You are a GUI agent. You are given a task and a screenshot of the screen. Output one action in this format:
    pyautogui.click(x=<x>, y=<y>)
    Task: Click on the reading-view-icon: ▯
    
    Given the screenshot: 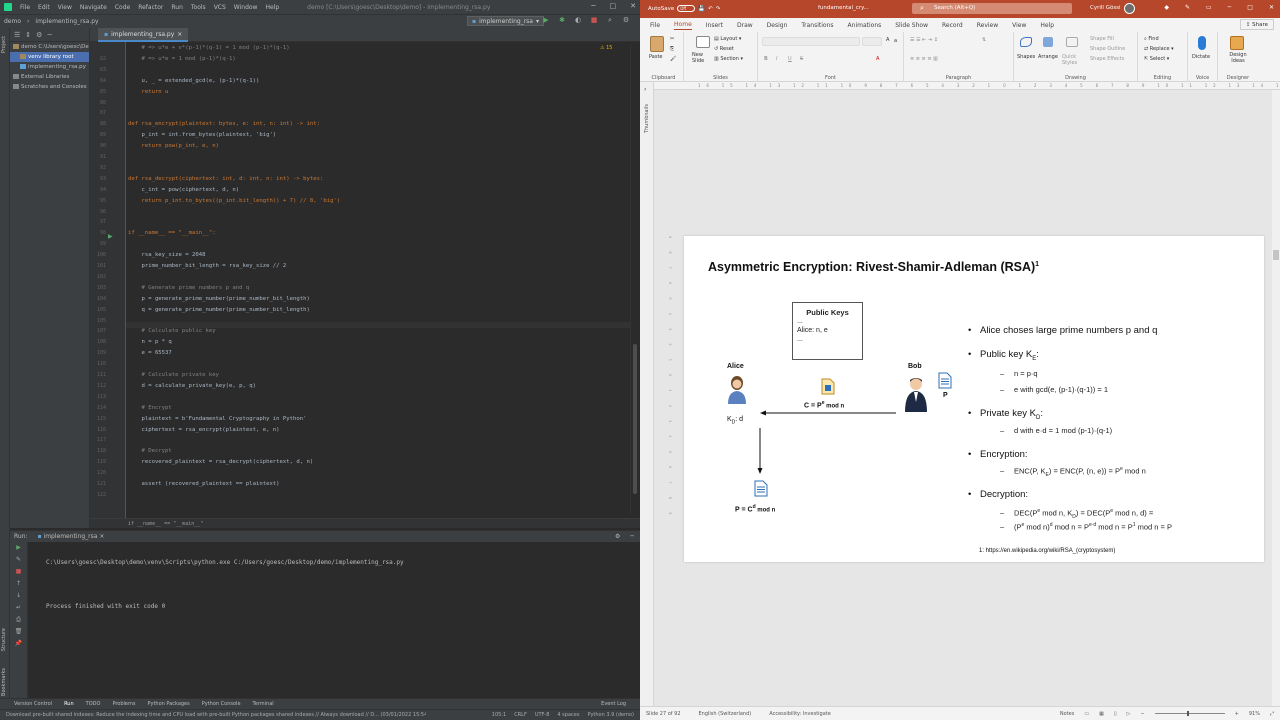 What is the action you would take?
    pyautogui.click(x=1115, y=714)
    